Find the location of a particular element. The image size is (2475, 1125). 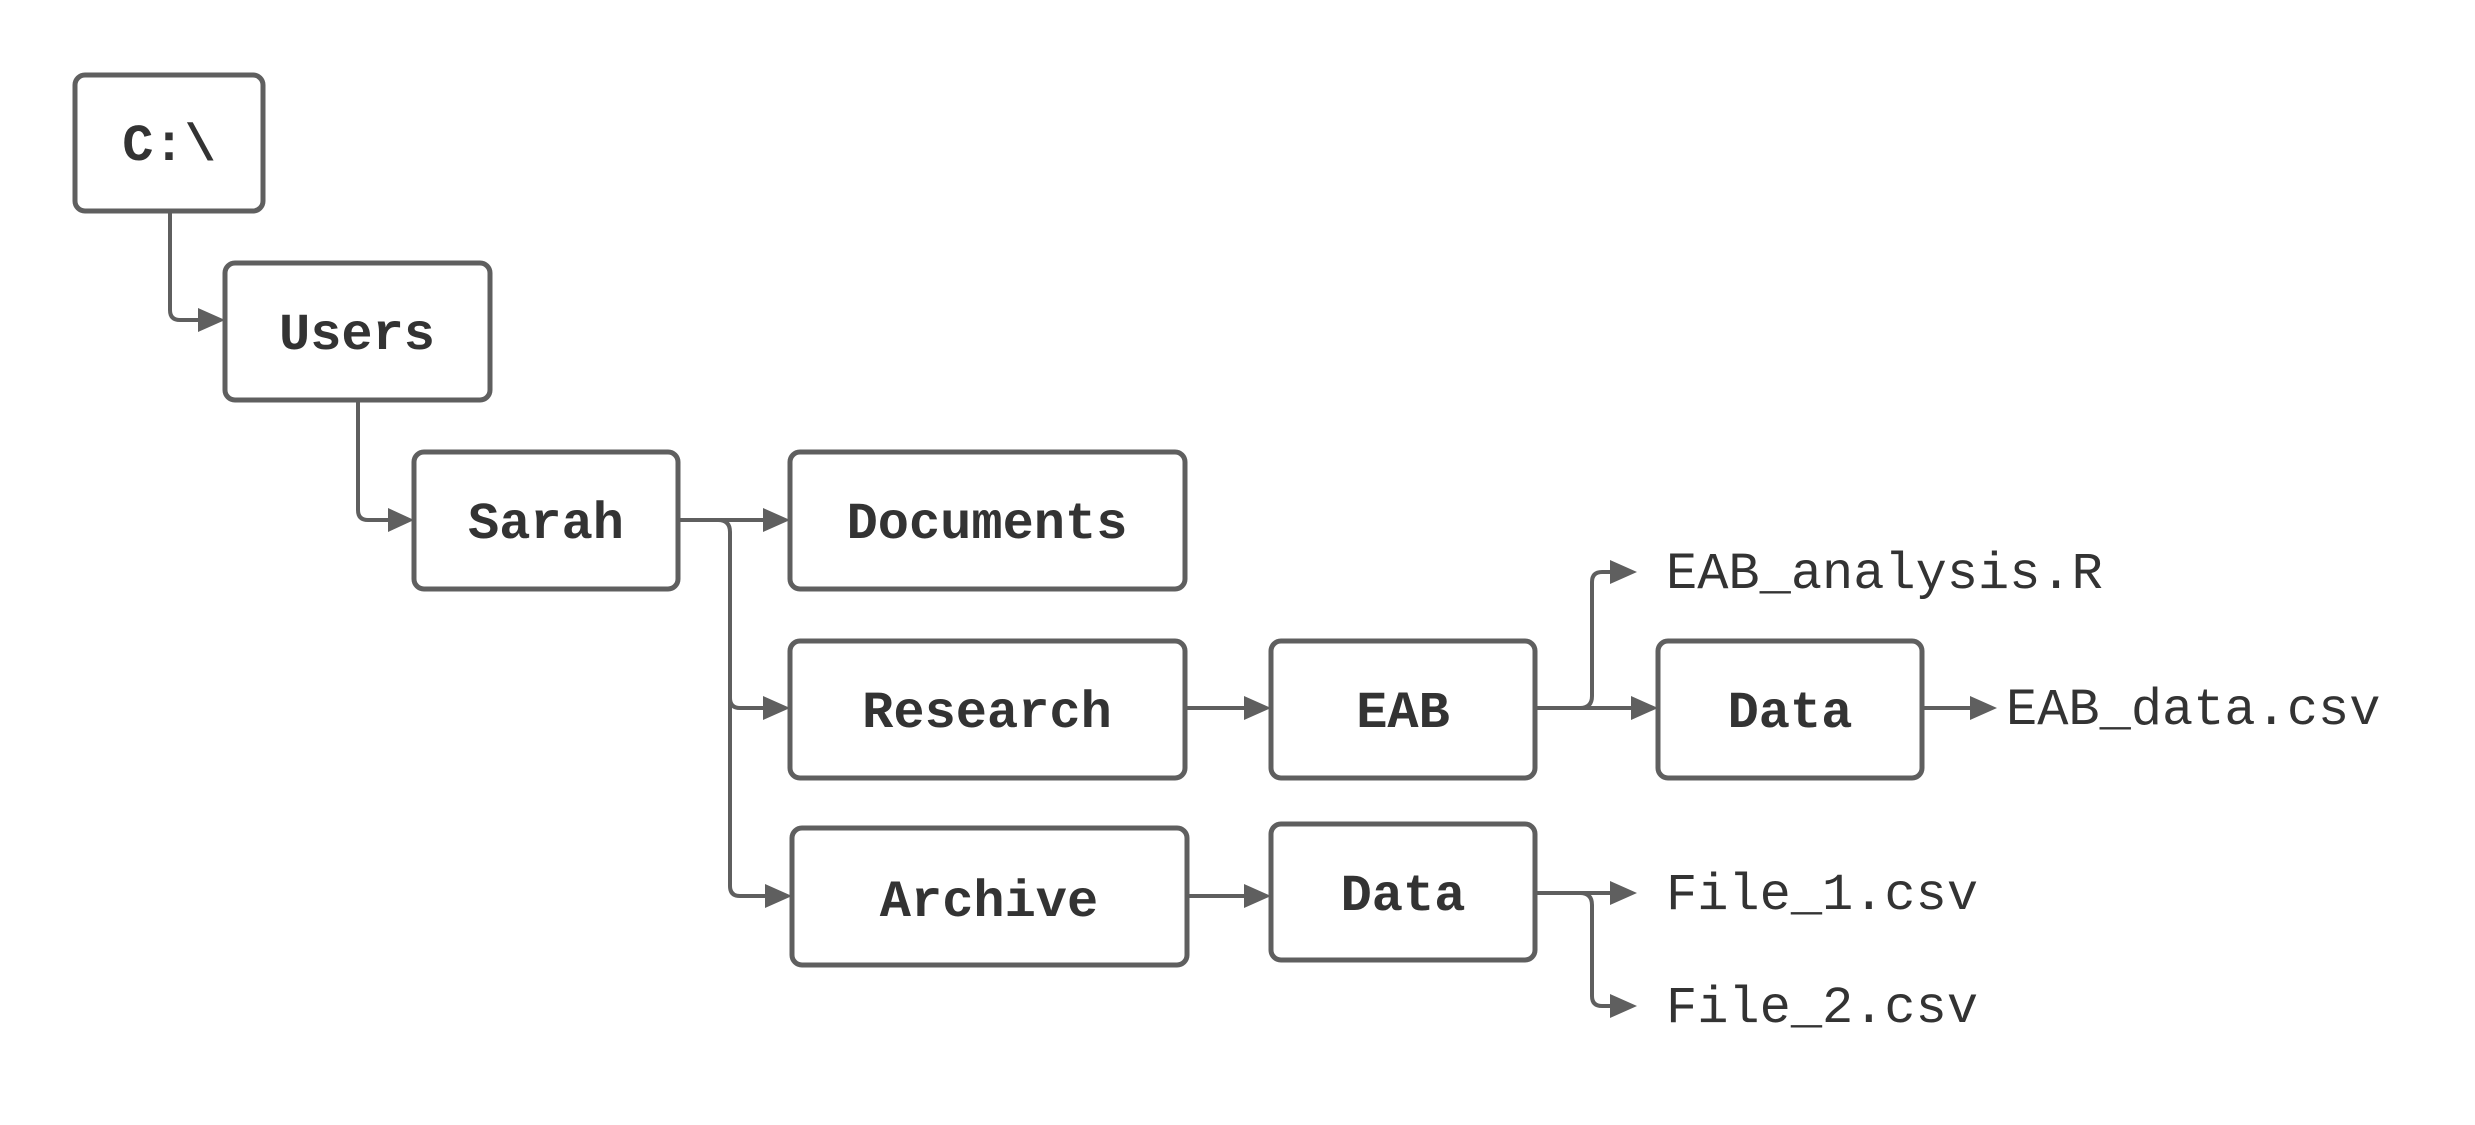

folder-node-documents: Documents is located at coordinates (987, 520).